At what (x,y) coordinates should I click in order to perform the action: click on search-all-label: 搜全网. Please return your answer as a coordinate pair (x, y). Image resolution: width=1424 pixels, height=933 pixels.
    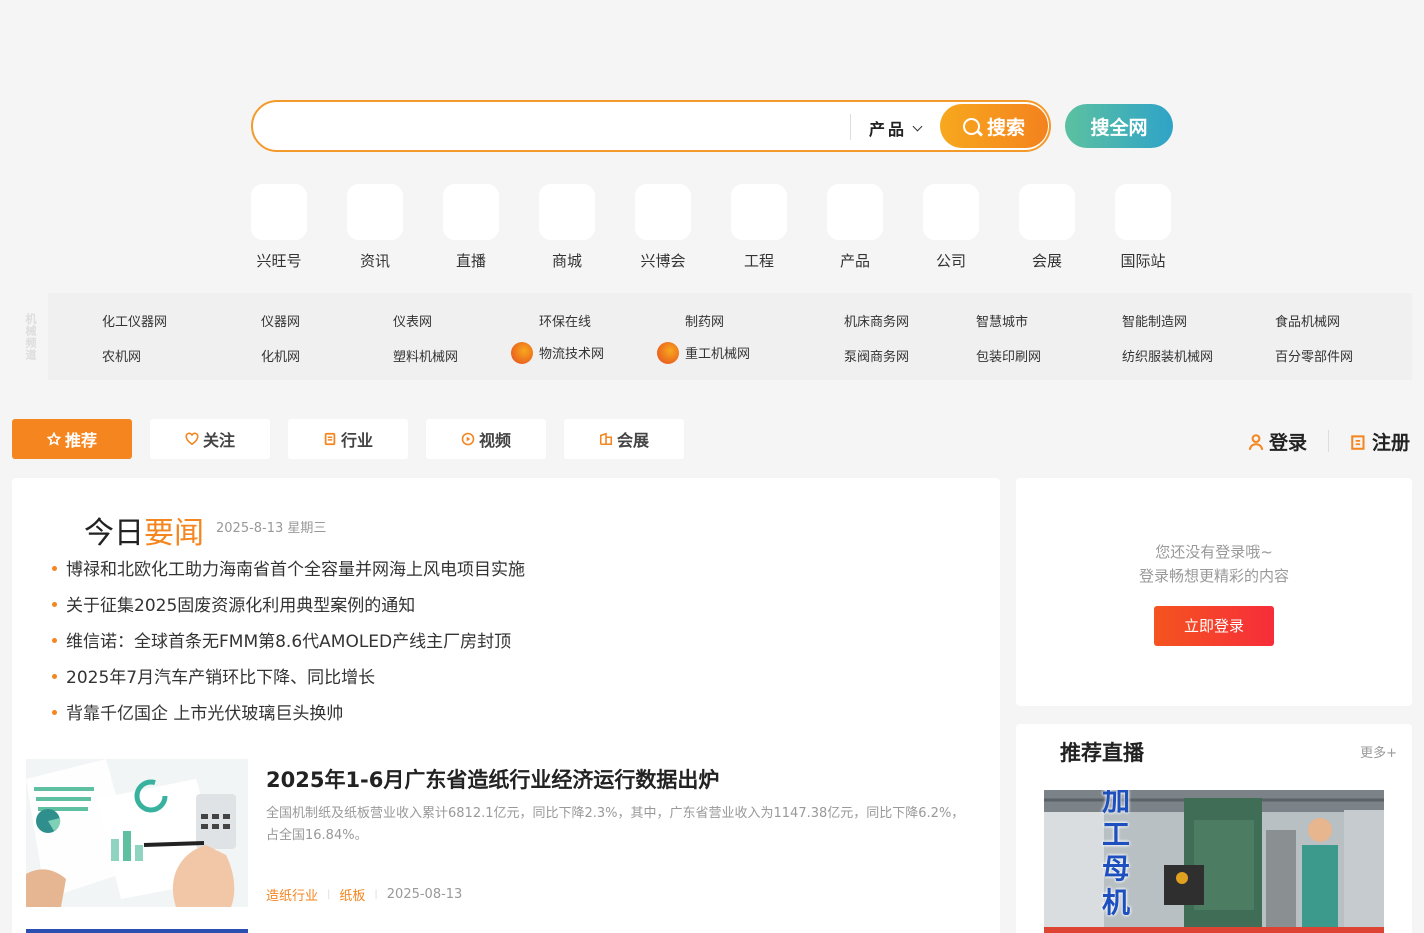
    Looking at the image, I should click on (1119, 127).